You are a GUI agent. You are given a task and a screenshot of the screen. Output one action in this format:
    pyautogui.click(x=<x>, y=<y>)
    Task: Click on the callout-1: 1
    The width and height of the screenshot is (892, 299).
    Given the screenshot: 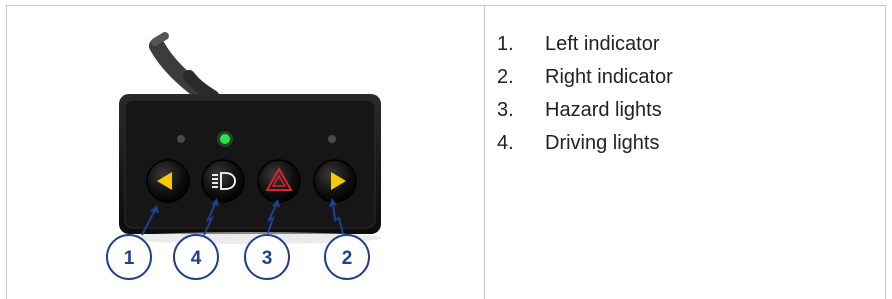 What is the action you would take?
    pyautogui.click(x=129, y=257)
    